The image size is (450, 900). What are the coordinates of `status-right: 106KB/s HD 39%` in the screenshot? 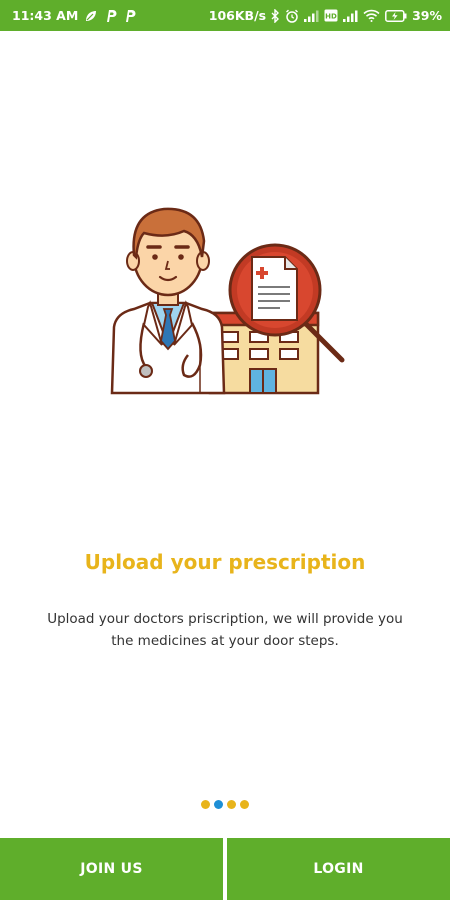 It's located at (325, 15).